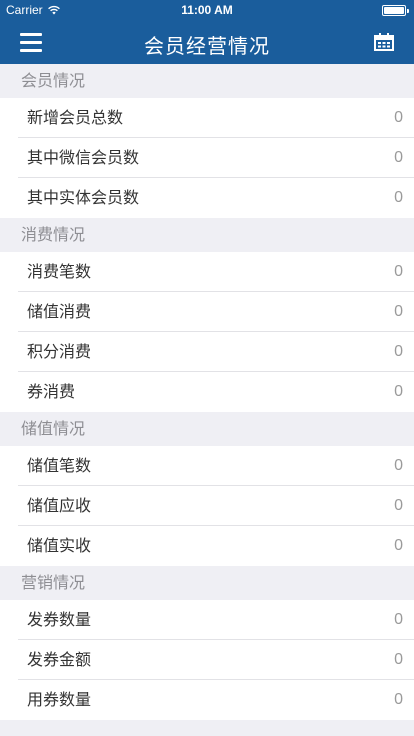 Image resolution: width=414 pixels, height=736 pixels. I want to click on navigation-bar: 会员经营情况, so click(207, 42).